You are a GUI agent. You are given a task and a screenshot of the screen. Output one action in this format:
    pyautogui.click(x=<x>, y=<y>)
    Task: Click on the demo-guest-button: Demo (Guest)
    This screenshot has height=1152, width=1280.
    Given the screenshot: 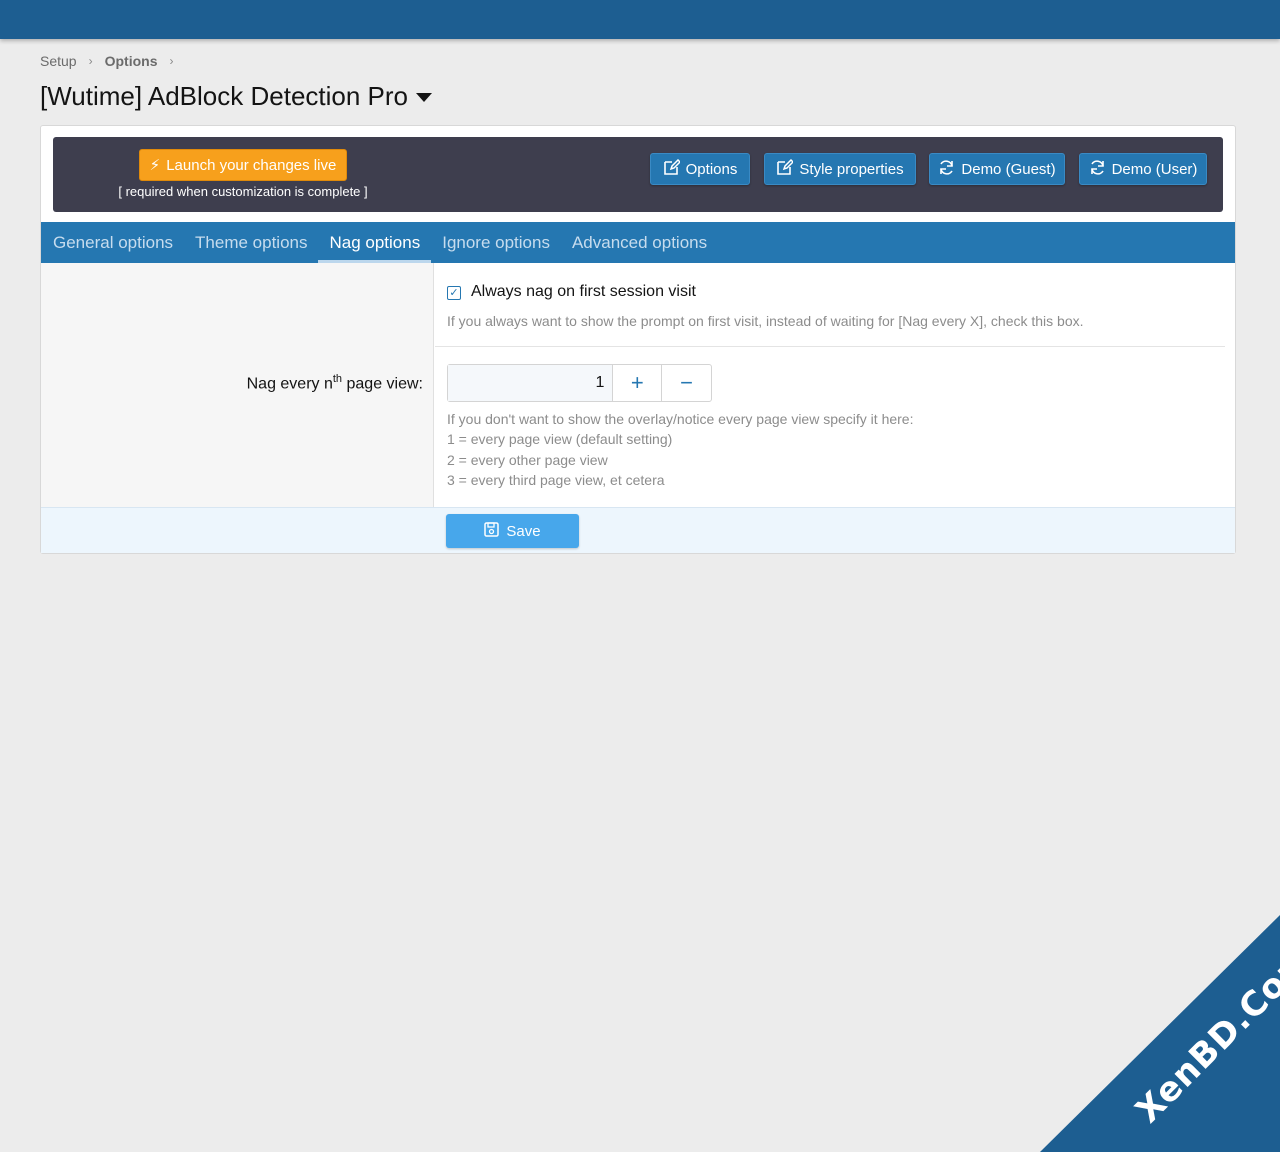 What is the action you would take?
    pyautogui.click(x=997, y=169)
    